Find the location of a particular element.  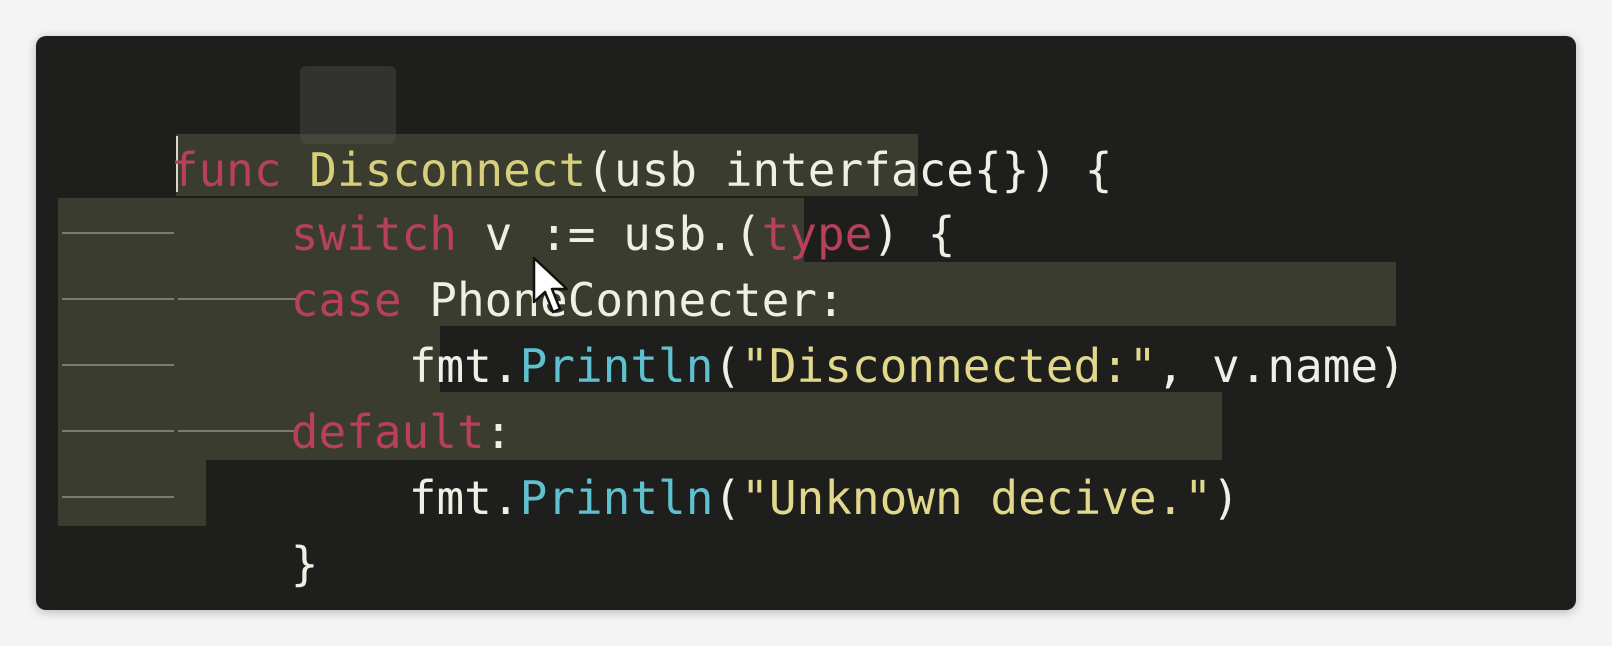

token-string: "Unknown decive." is located at coordinates (976, 498).